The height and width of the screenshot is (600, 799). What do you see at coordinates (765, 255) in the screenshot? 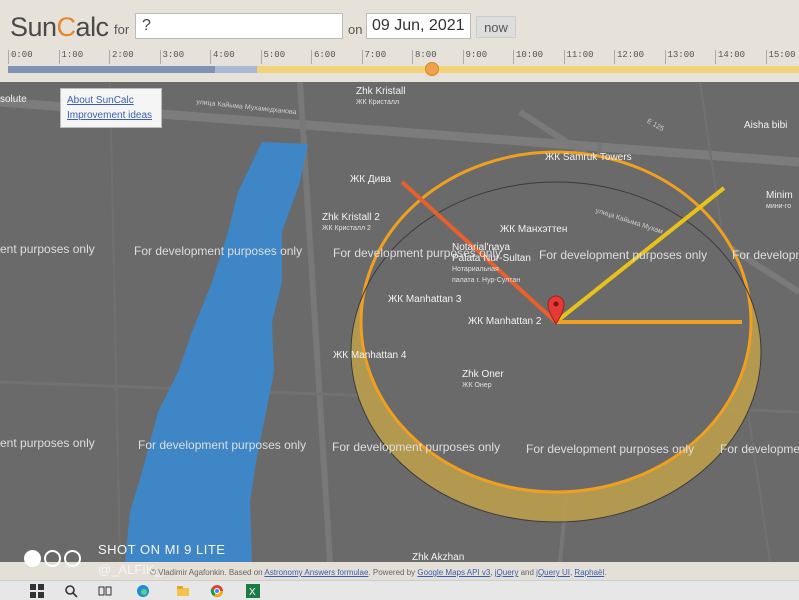
I see `dev-watermark: For development` at bounding box center [765, 255].